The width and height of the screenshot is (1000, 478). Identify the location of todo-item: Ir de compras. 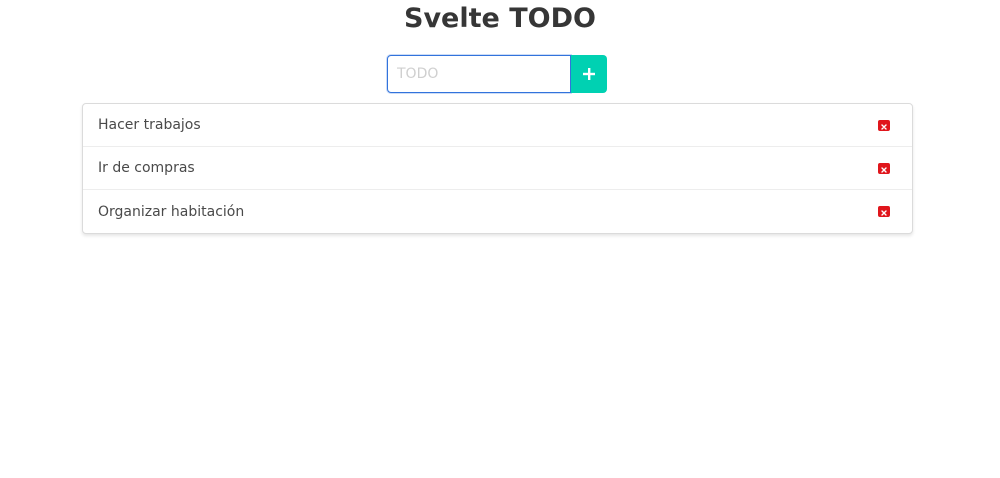
(497, 168).